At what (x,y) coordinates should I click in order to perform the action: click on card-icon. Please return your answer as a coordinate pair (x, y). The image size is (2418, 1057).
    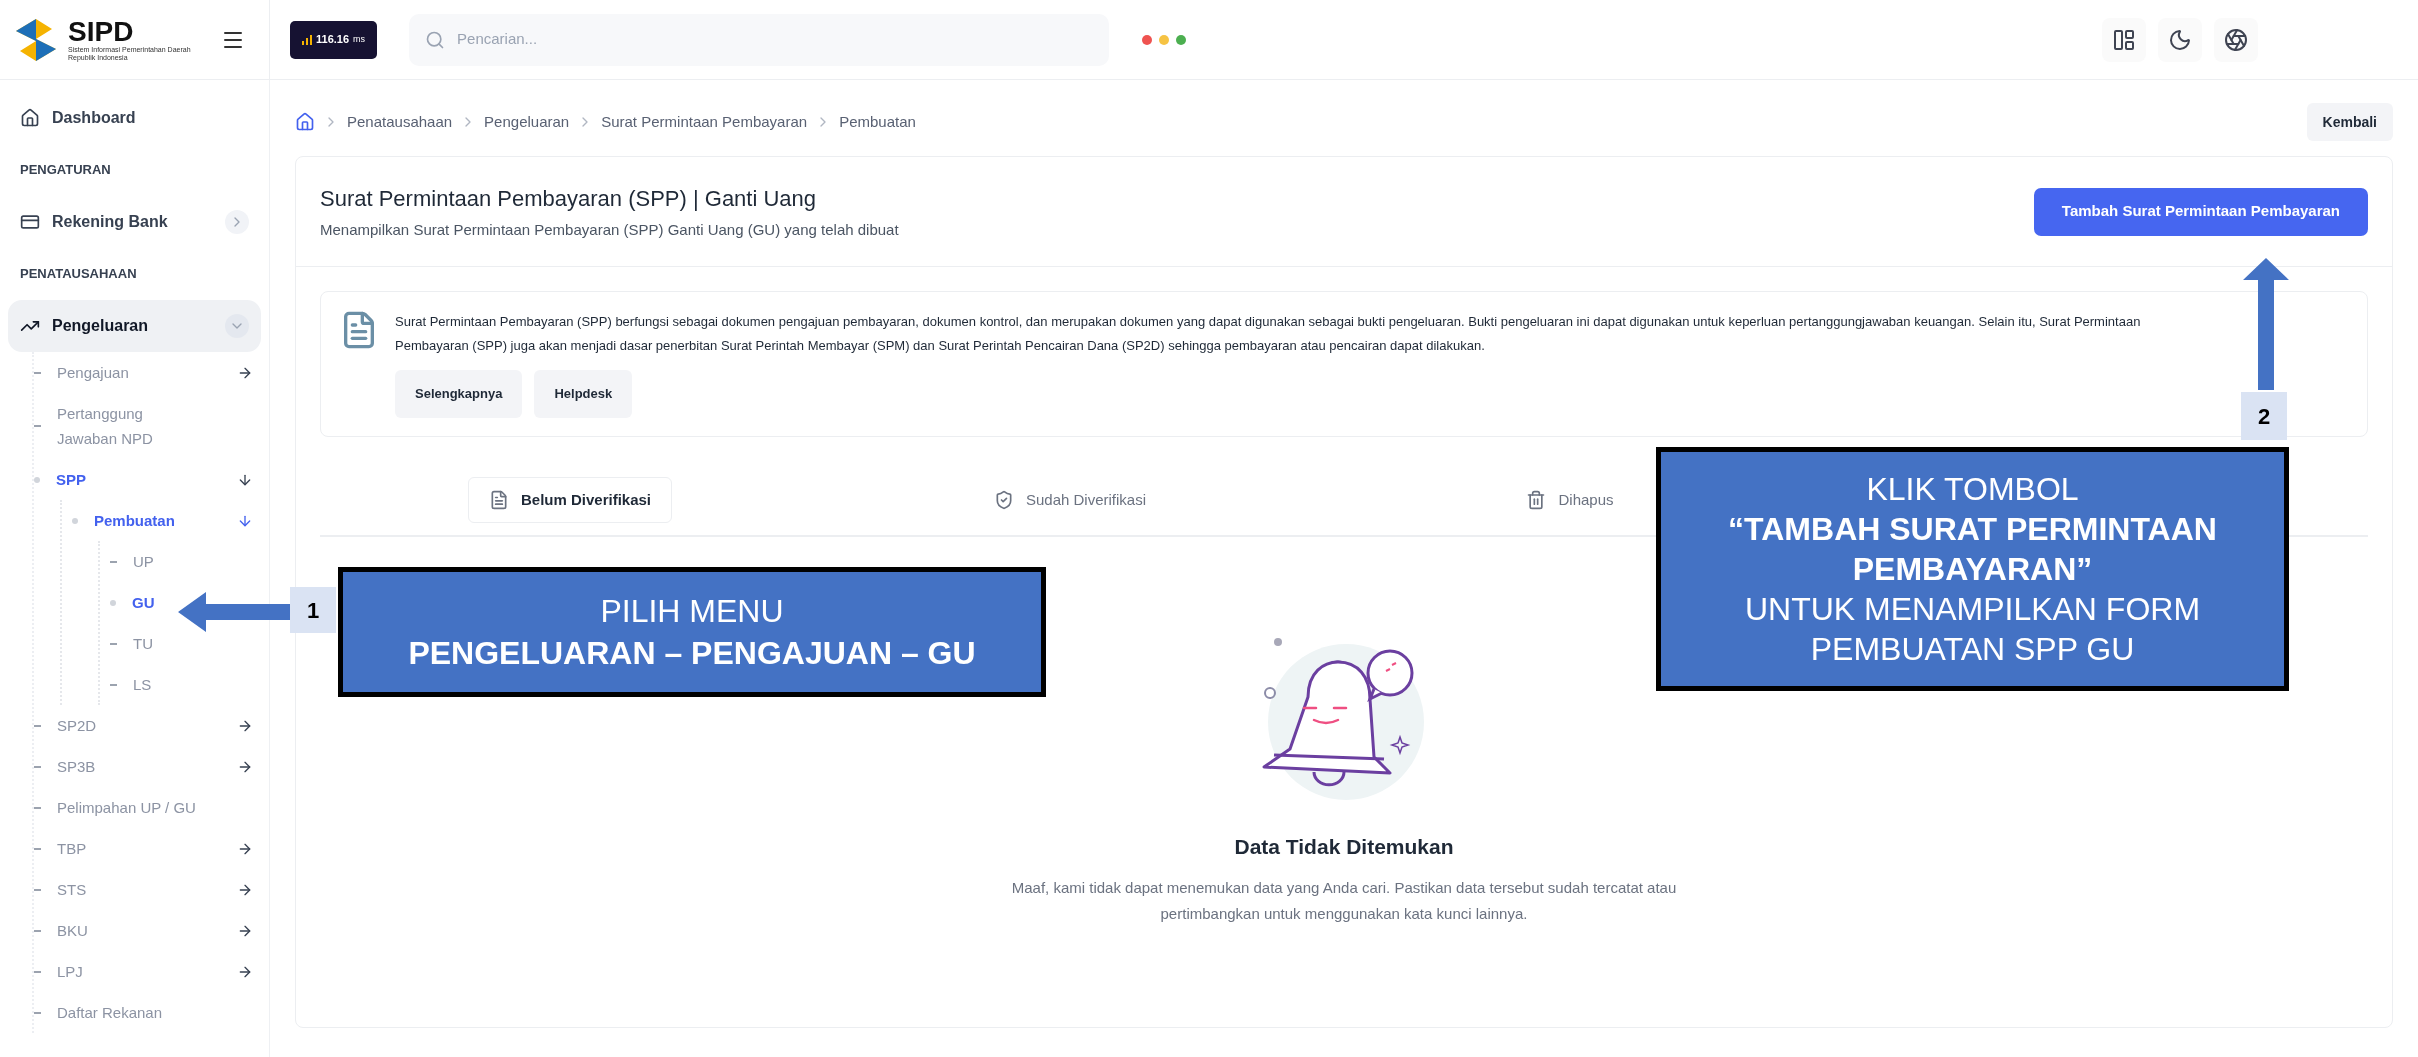
    Looking at the image, I should click on (30, 222).